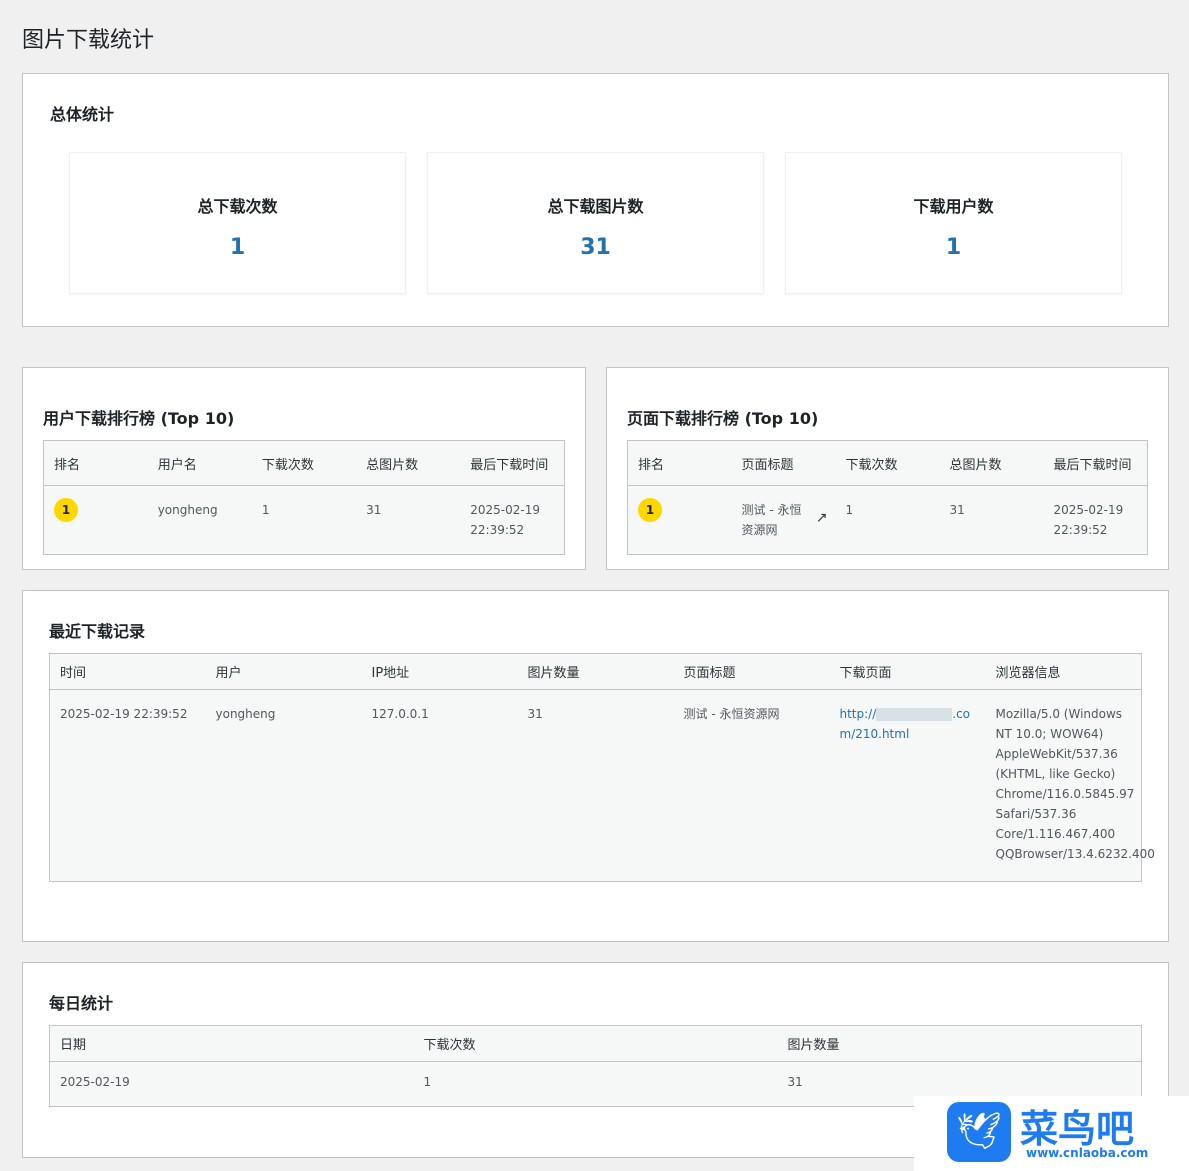  What do you see at coordinates (723, 418) in the screenshot?
I see `page-rank-title: 页面下载排行榜 (Top 10)` at bounding box center [723, 418].